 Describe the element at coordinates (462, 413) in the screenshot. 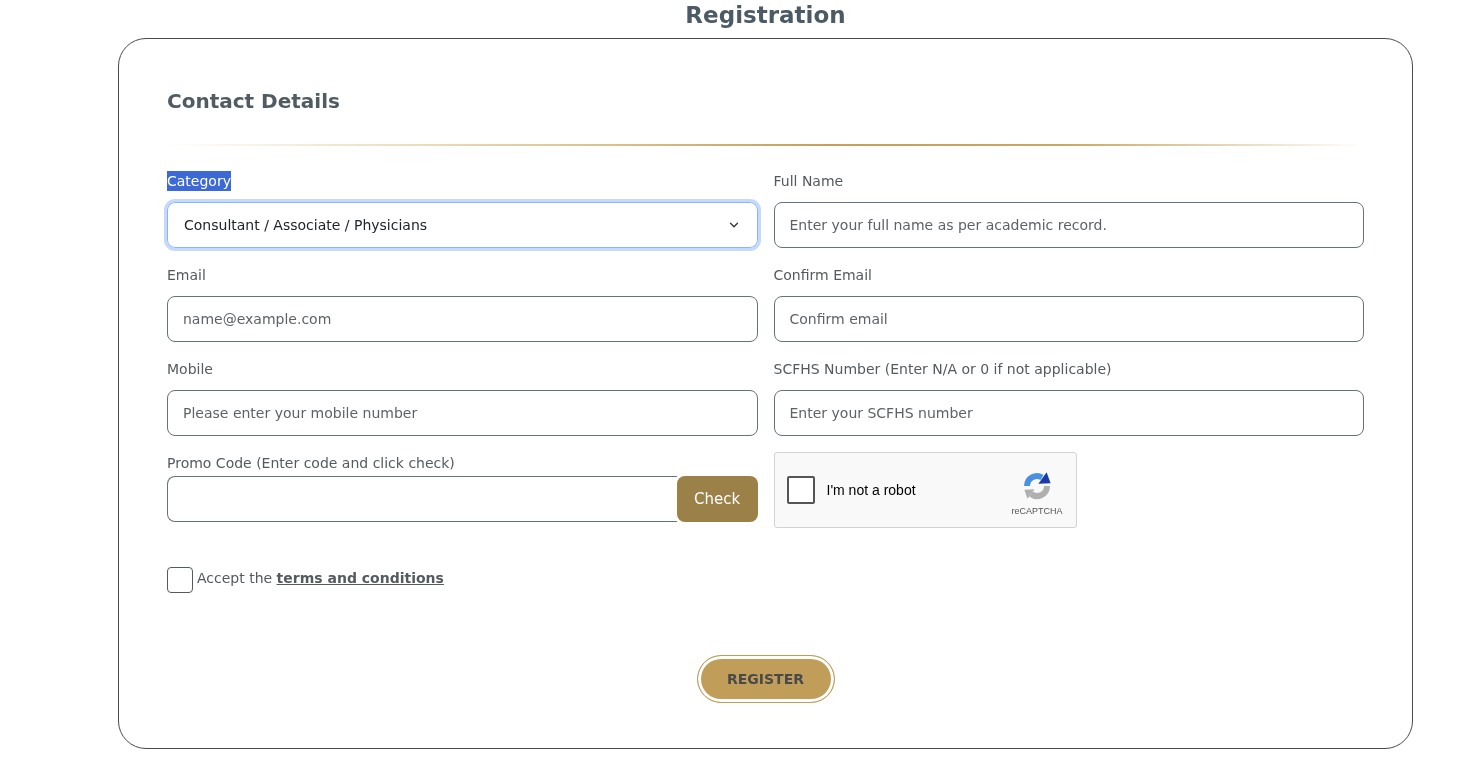

I see `text-input-field: Please enter your mobile number` at that location.